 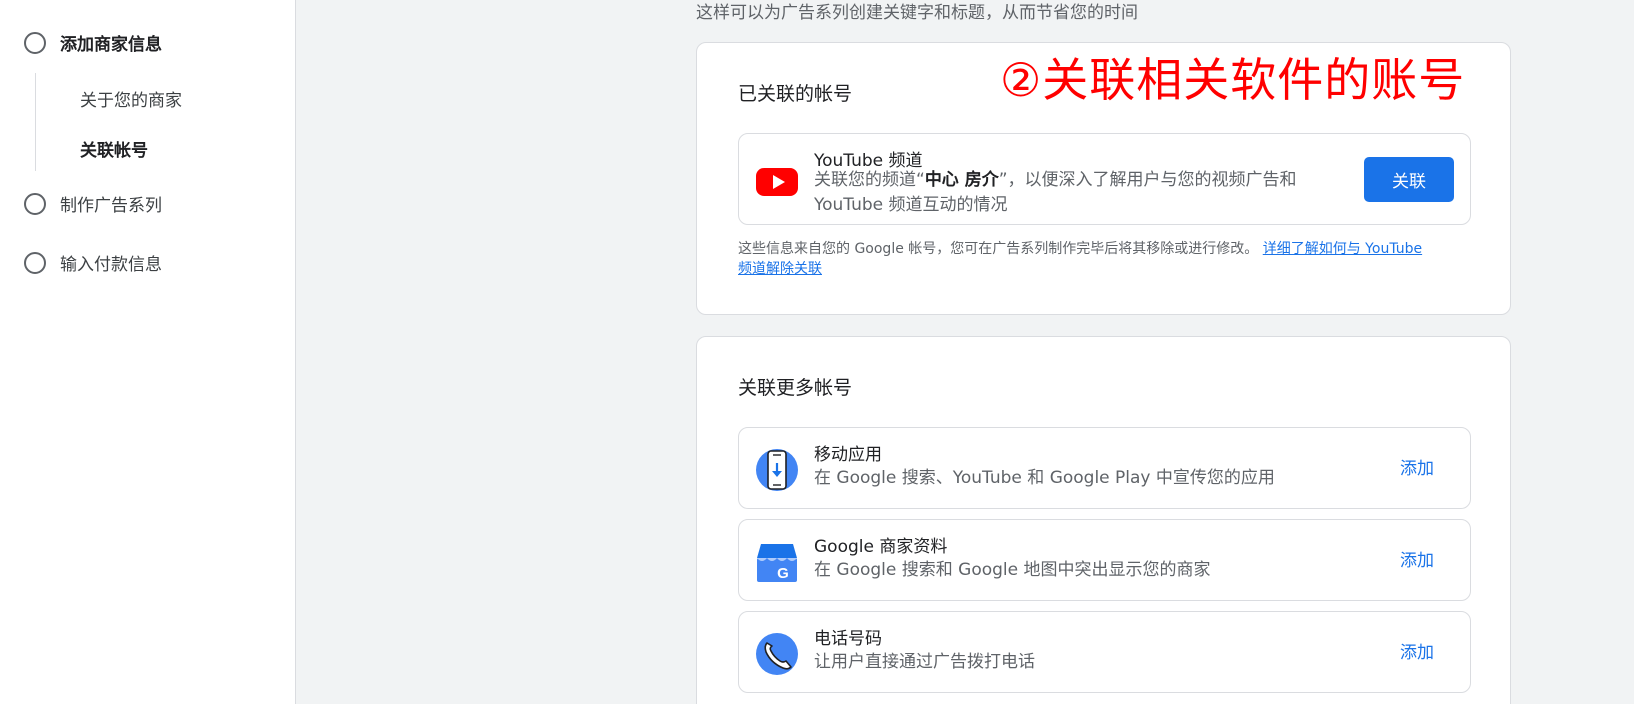 I want to click on google-business-title: Google 商家资料, so click(x=881, y=547).